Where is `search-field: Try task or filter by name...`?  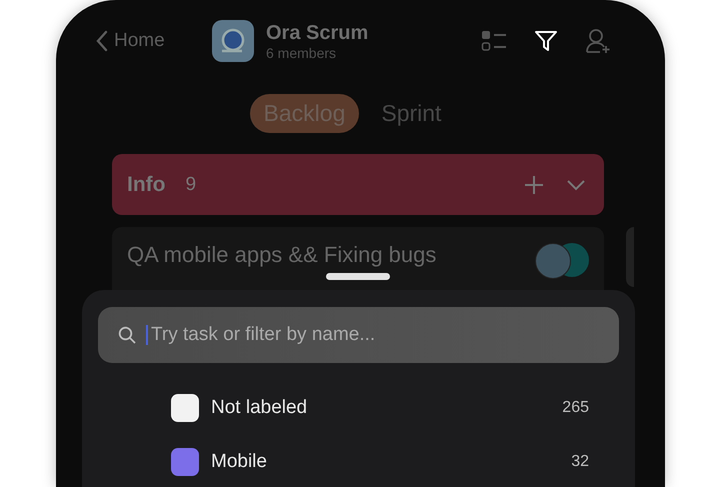
search-field: Try task or filter by name... is located at coordinates (384, 335).